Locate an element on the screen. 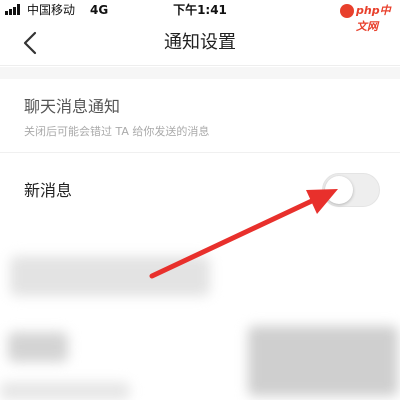 The height and width of the screenshot is (400, 400). new-message-label: 新消息 is located at coordinates (48, 190).